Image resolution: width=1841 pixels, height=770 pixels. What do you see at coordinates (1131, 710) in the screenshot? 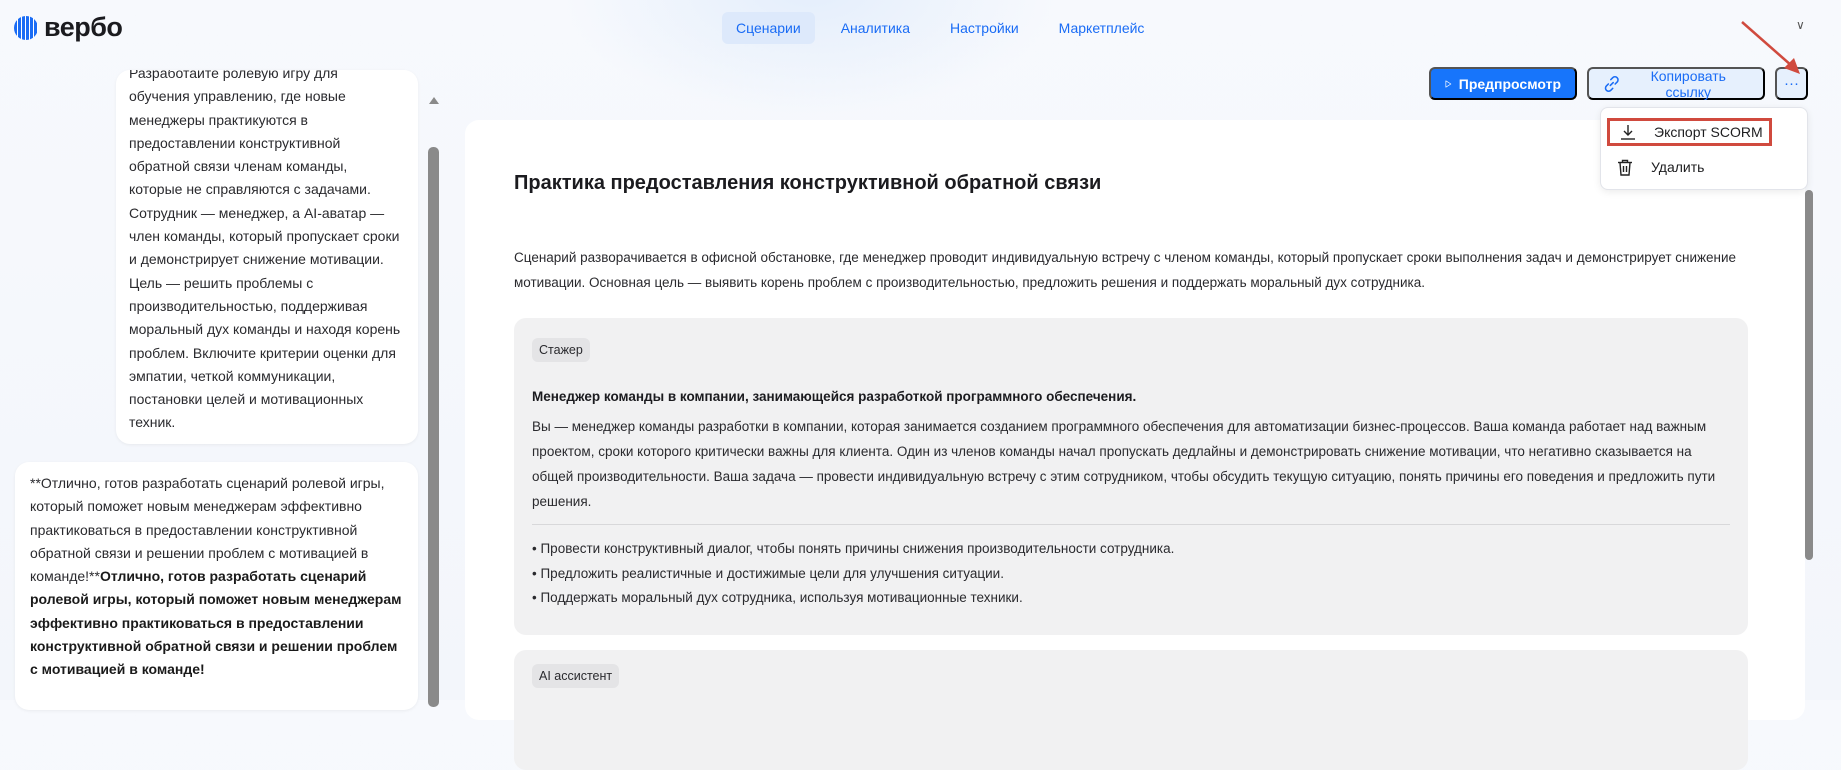
I see `assistant-section: AI ассистент` at bounding box center [1131, 710].